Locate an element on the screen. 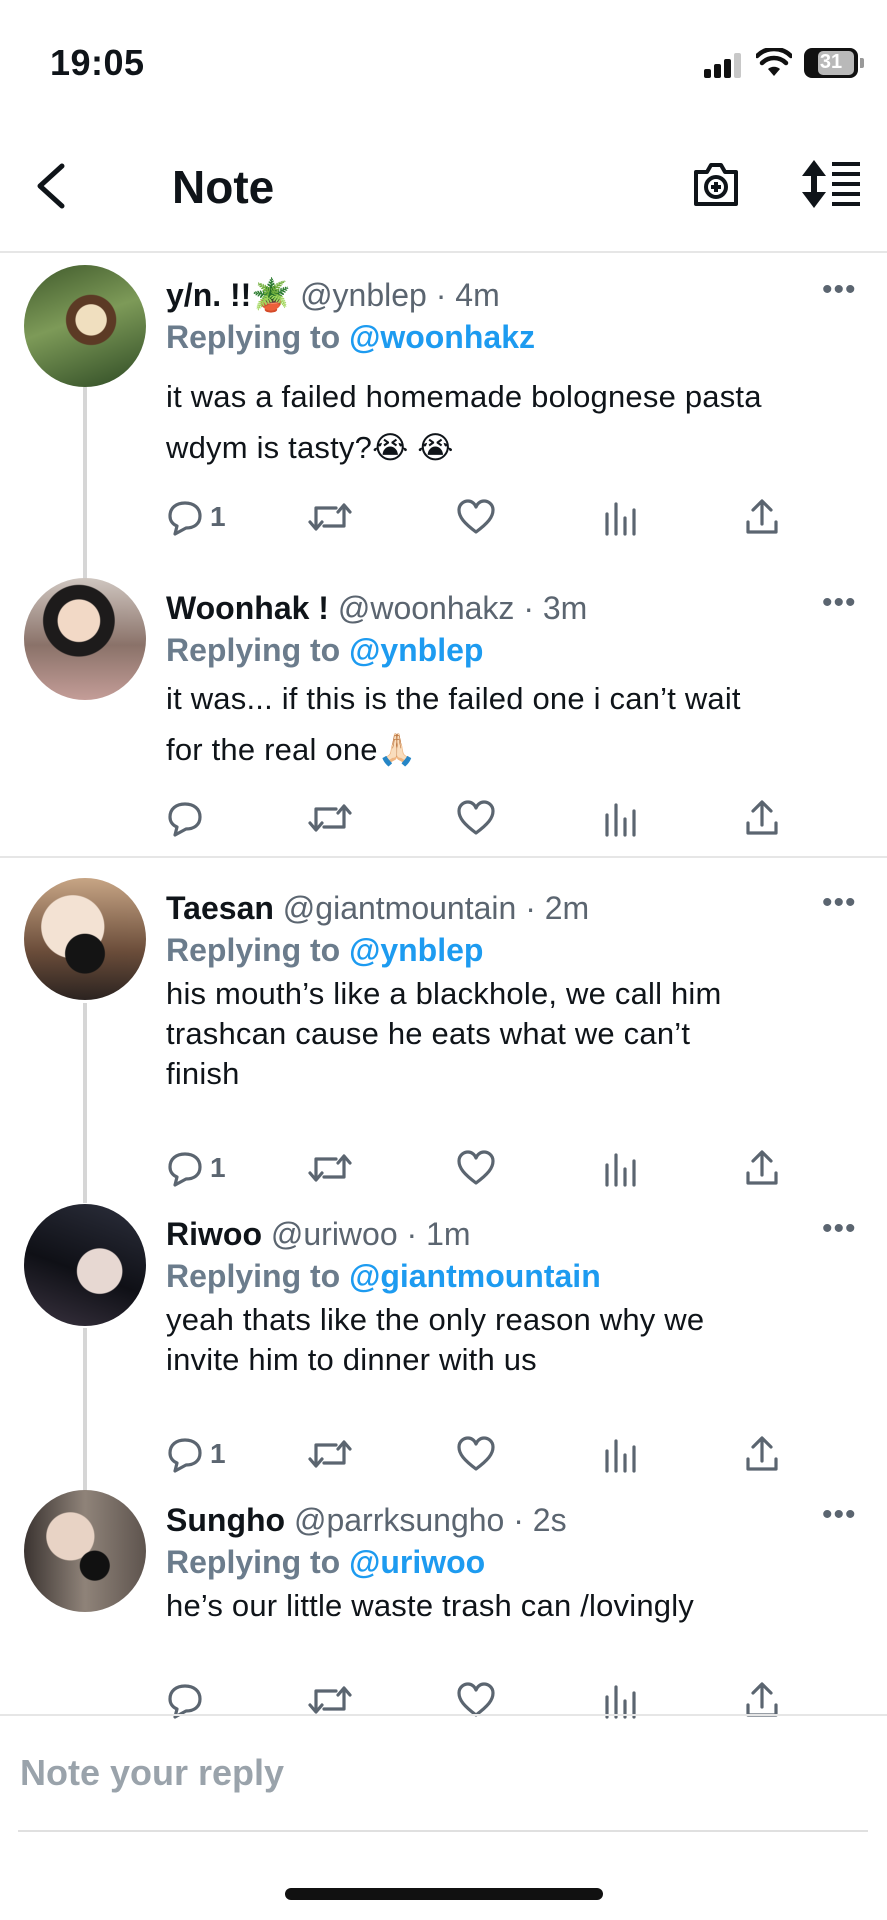 The width and height of the screenshot is (887, 1920). battery-icon: 31 is located at coordinates (831, 63).